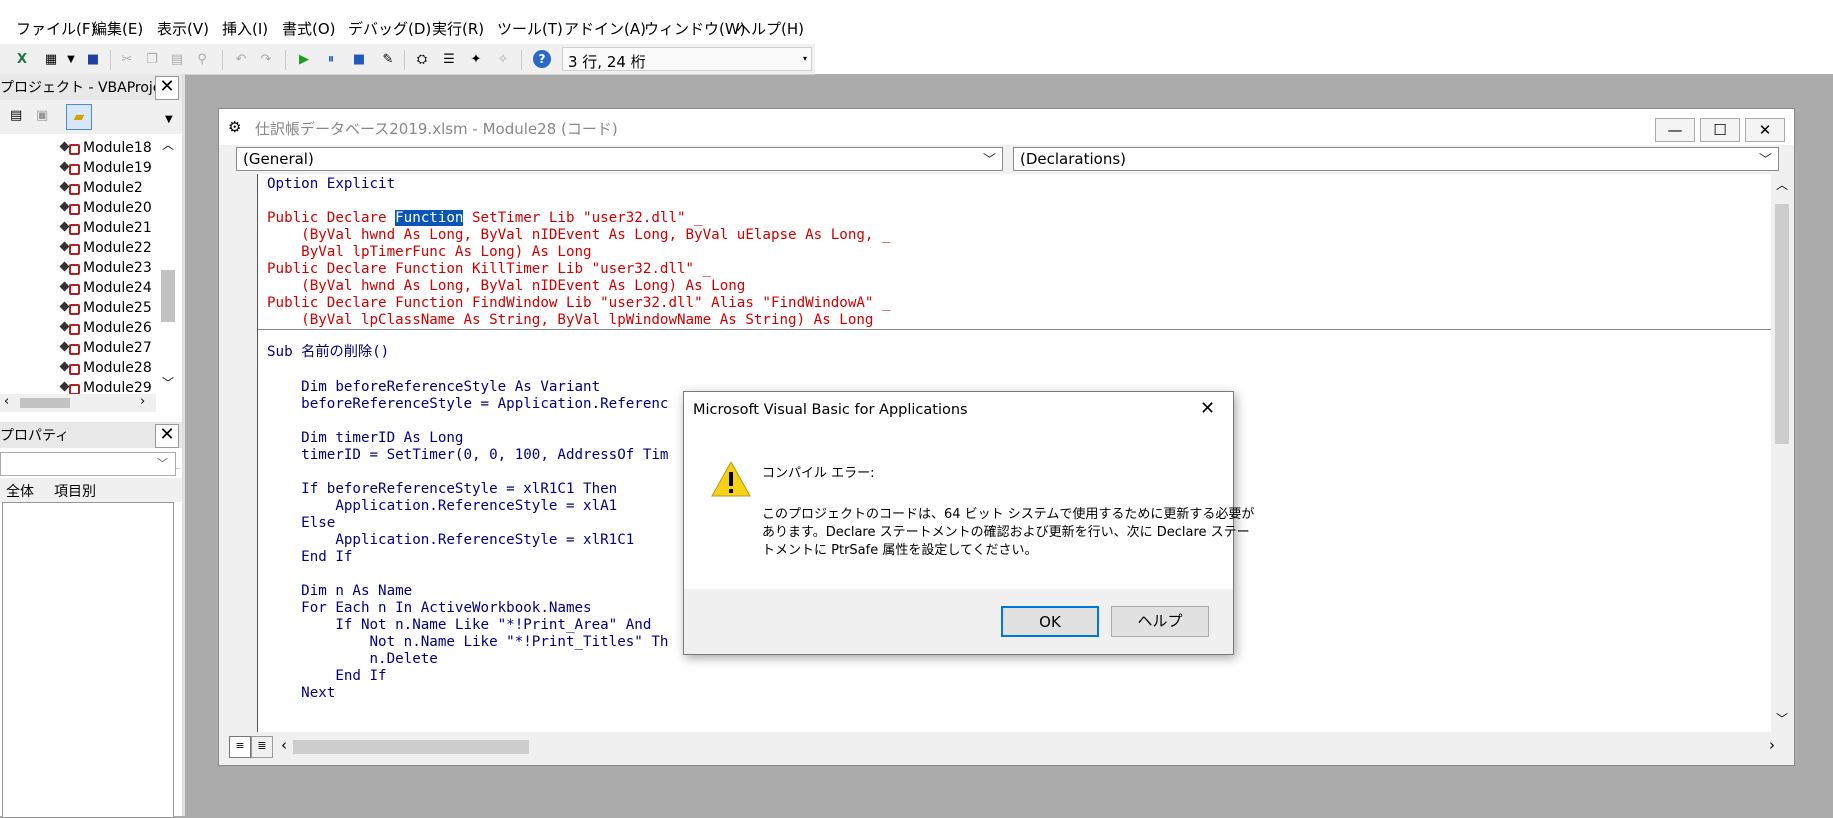 The image size is (1833, 818). Describe the element at coordinates (422, 59) in the screenshot. I see `project-explorer-icon: ⛭` at that location.